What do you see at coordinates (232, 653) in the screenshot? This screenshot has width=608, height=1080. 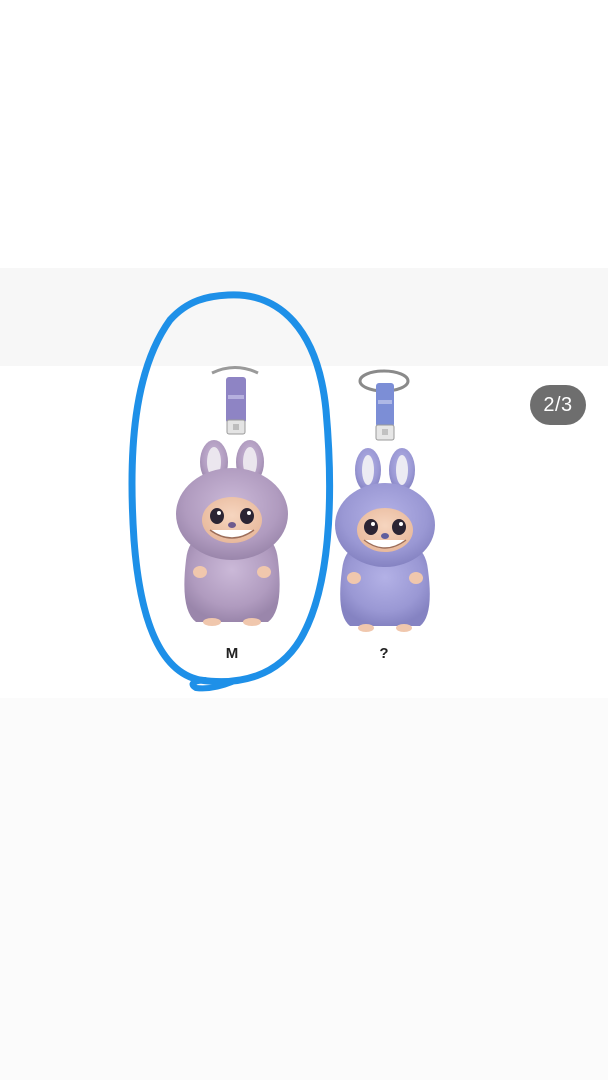 I see `variant-label-m: M` at bounding box center [232, 653].